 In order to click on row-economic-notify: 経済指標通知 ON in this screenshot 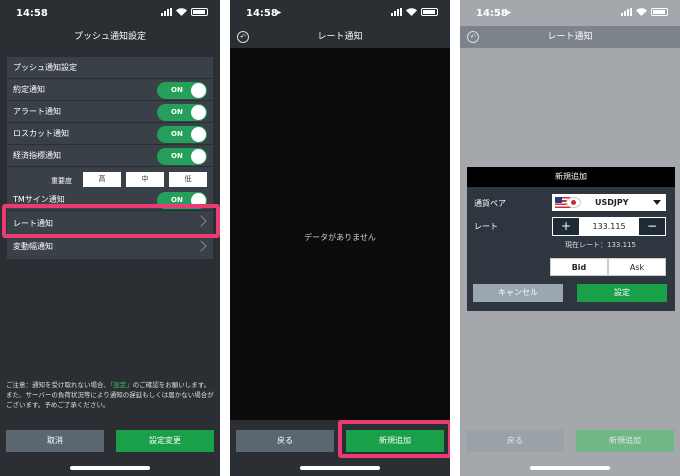, I will do `click(110, 156)`.